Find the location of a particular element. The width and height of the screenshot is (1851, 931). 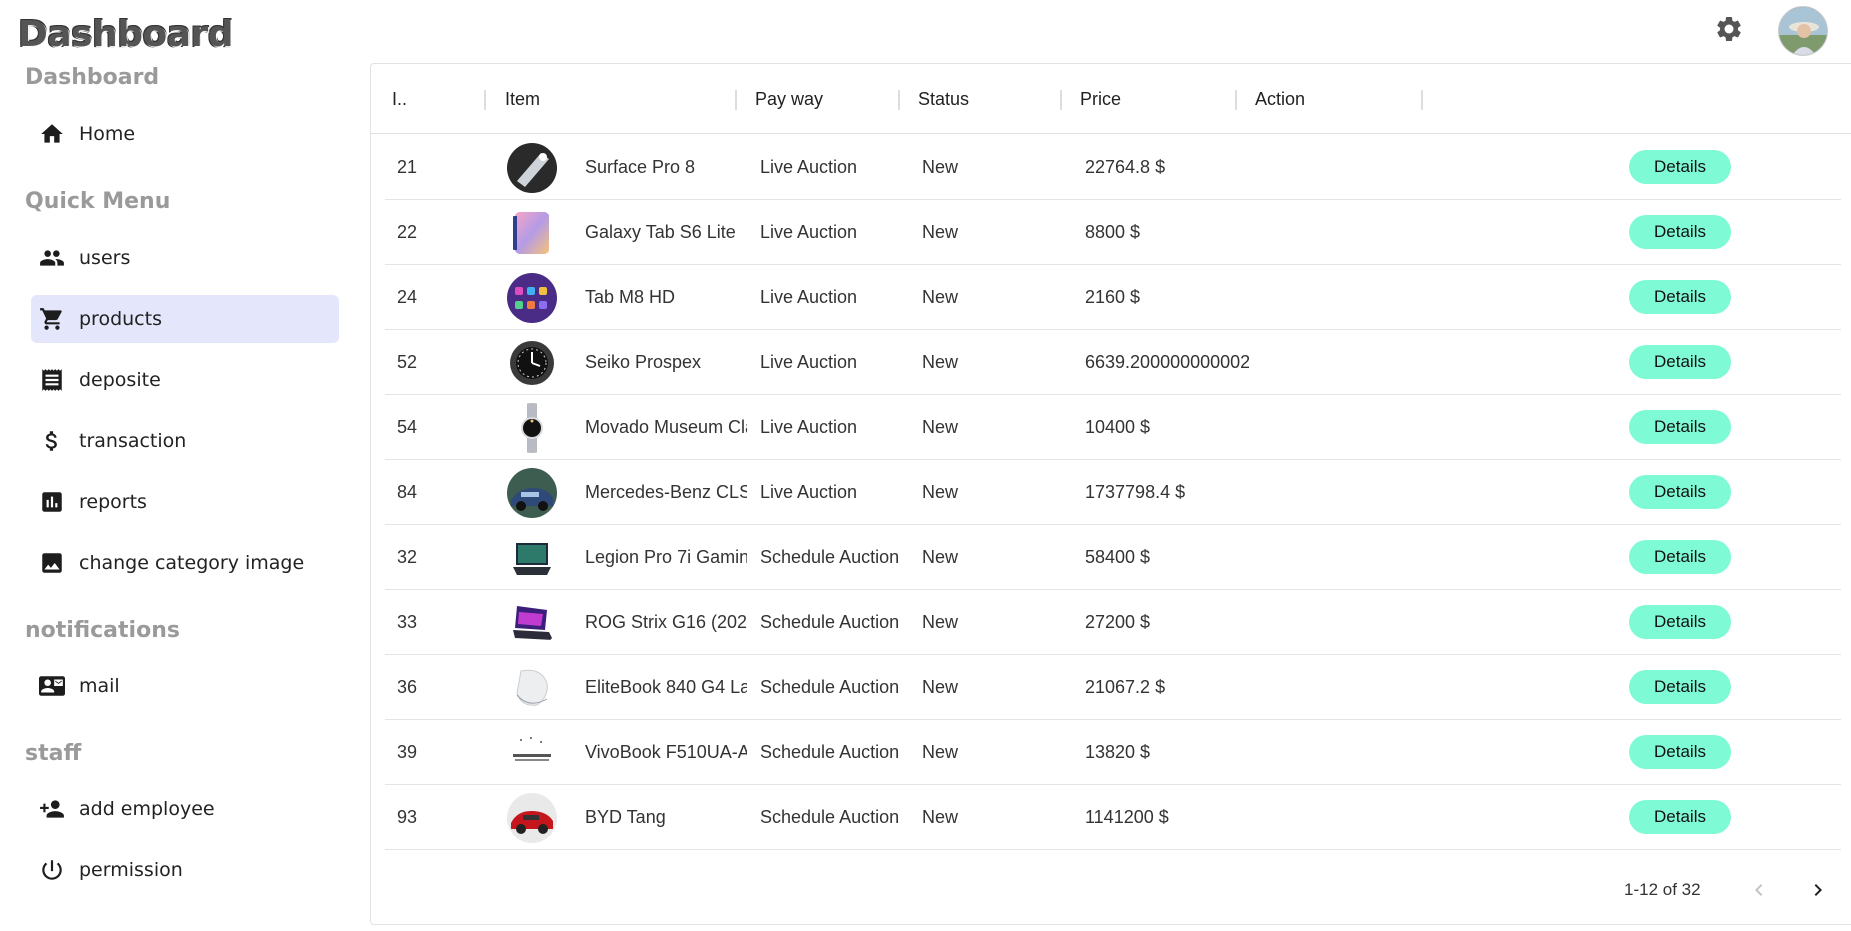

cell-id: 36 is located at coordinates (407, 687).